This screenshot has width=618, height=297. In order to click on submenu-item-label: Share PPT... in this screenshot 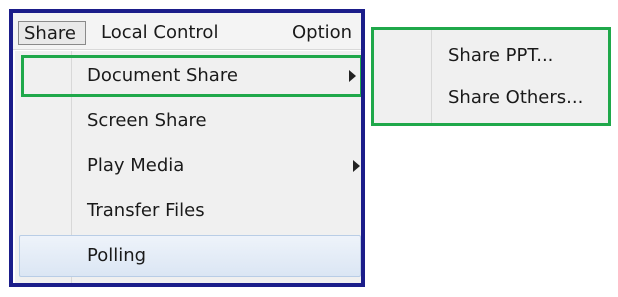, I will do `click(501, 55)`.